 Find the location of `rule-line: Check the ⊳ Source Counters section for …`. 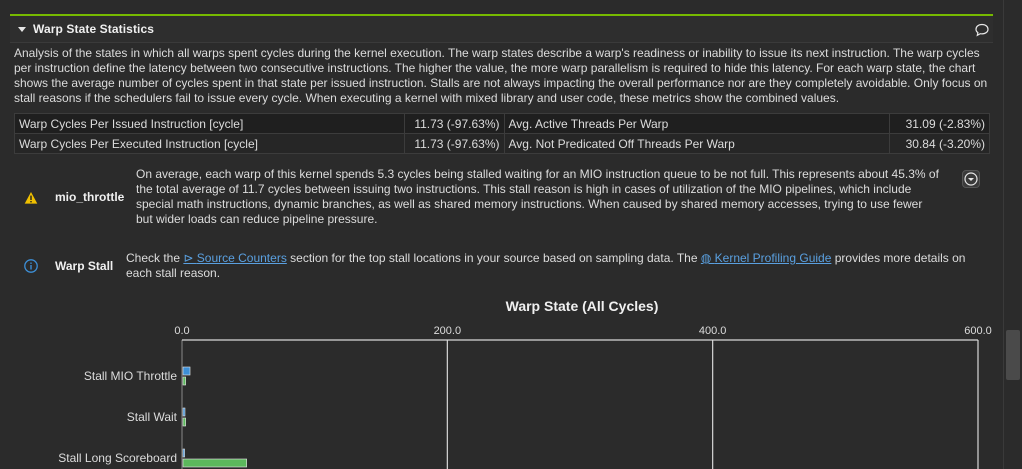

rule-line: Check the ⊳ Source Counters section for … is located at coordinates (545, 258).